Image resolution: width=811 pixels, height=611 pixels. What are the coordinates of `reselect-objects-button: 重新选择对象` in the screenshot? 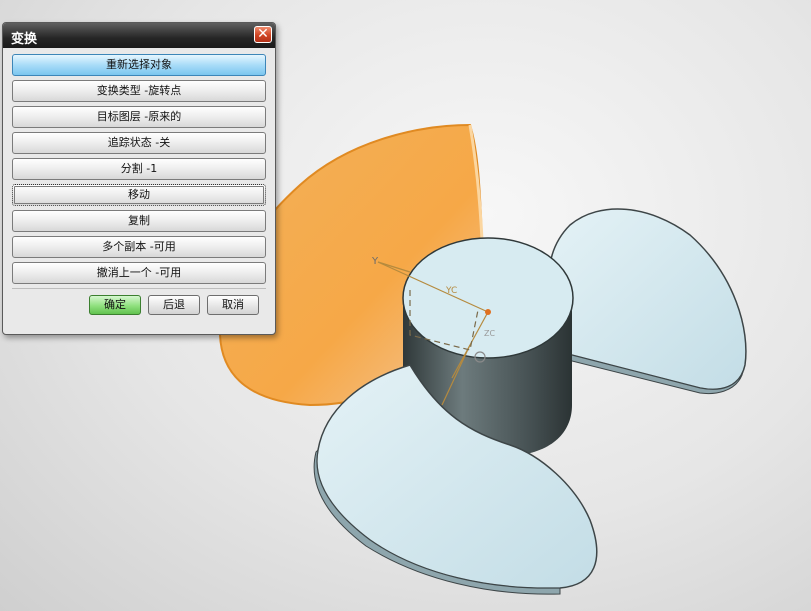 It's located at (139, 65).